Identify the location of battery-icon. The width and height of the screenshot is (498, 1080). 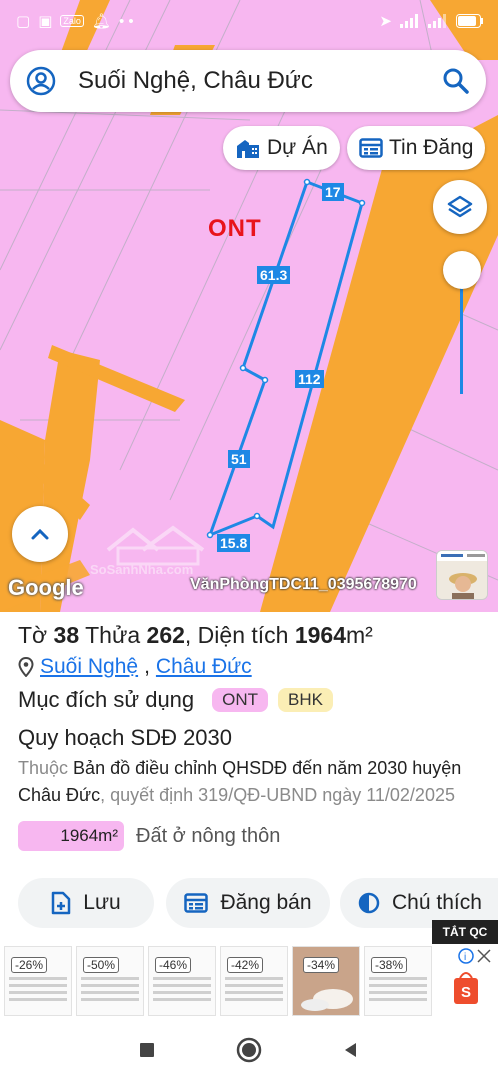
(469, 21).